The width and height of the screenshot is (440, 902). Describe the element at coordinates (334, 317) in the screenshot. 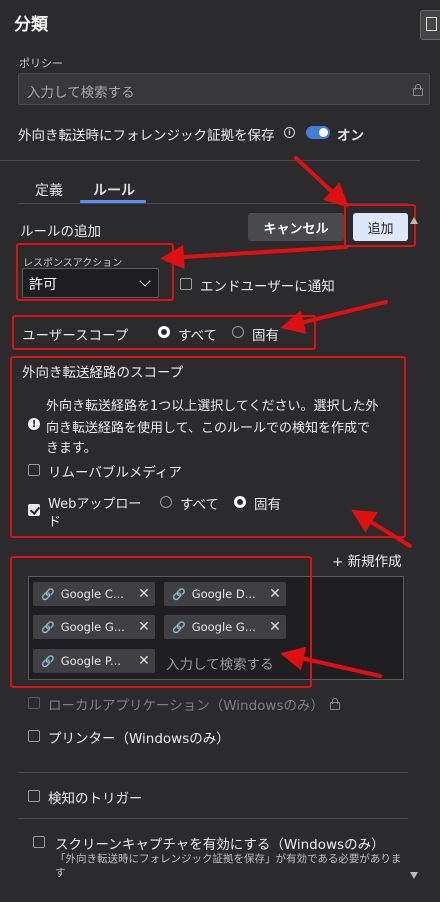

I see `arrow-to-user-scope` at that location.